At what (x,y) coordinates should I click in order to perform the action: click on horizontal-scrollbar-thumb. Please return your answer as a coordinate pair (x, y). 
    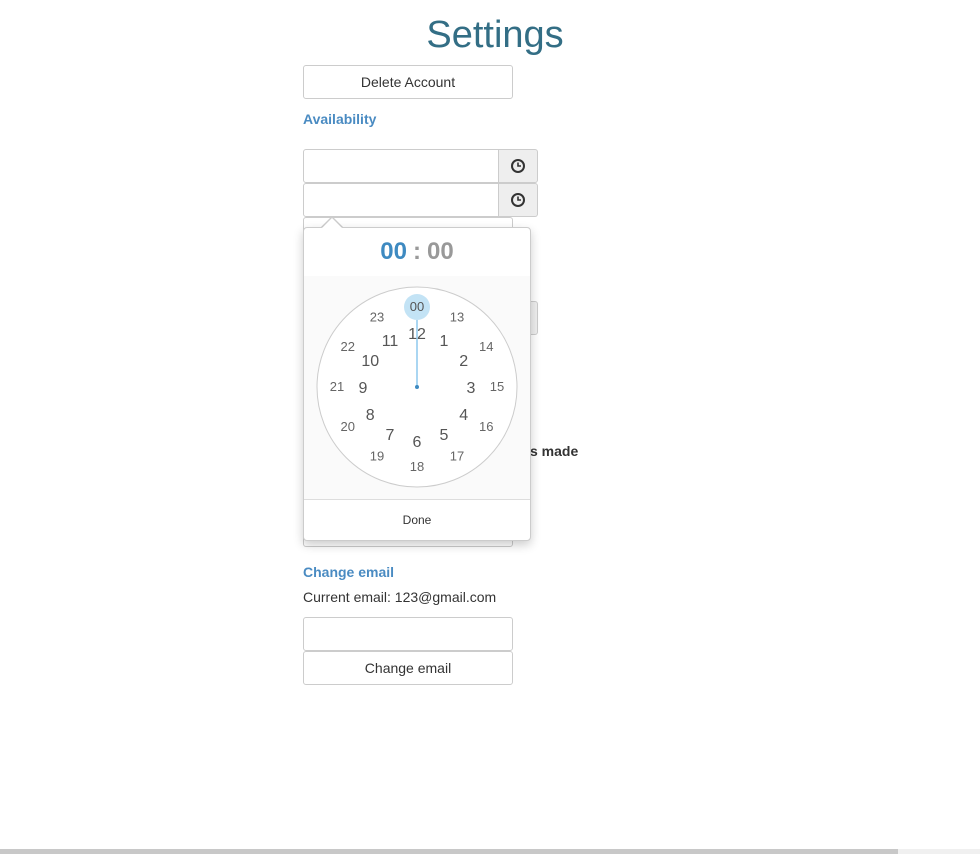
    Looking at the image, I should click on (449, 851).